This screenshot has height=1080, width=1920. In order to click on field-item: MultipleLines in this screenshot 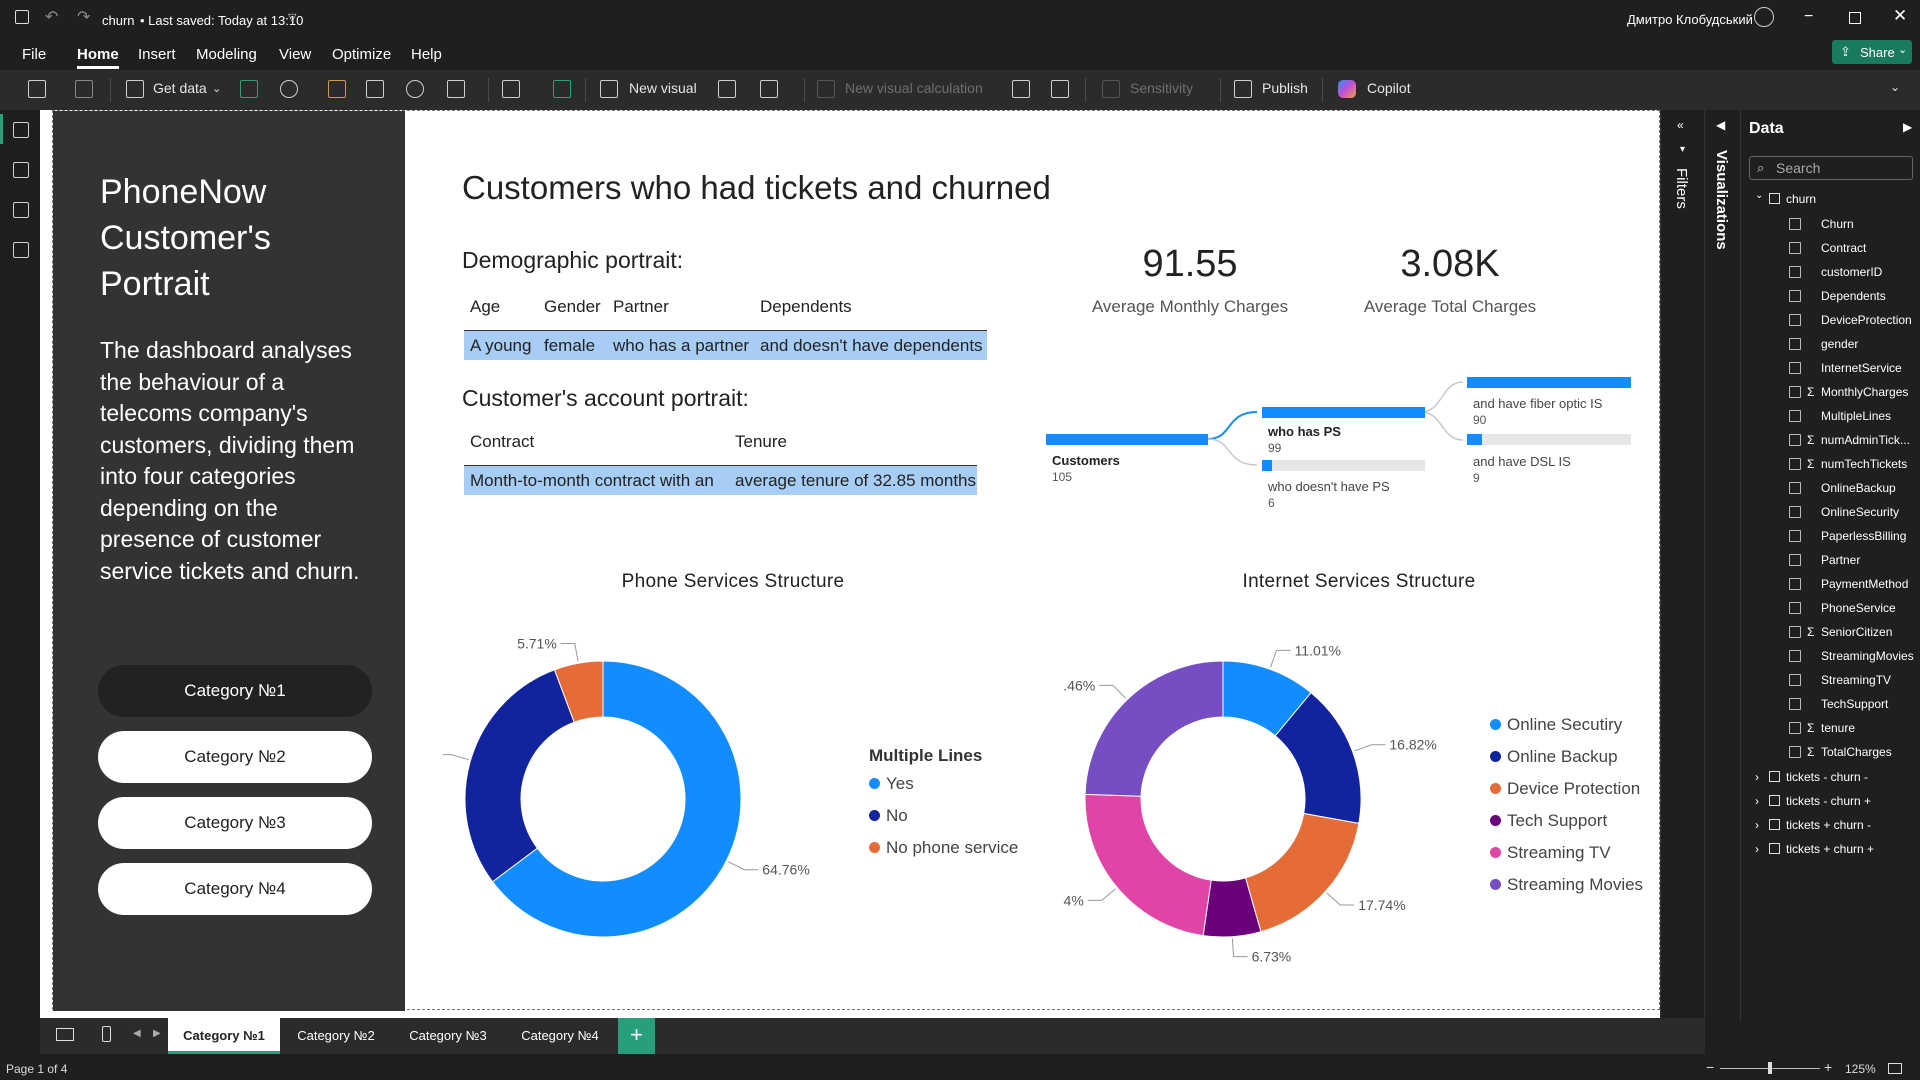, I will do `click(1856, 416)`.